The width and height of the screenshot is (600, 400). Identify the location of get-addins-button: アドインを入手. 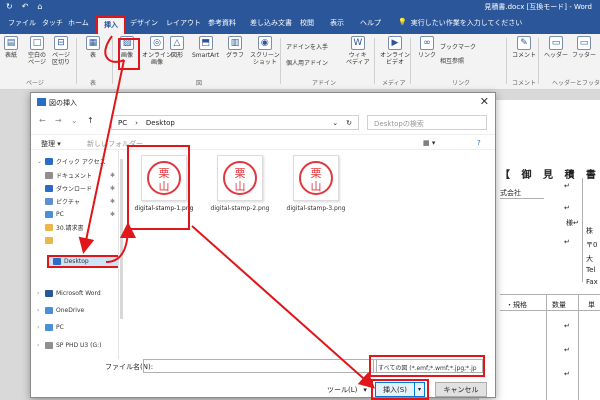
(307, 46).